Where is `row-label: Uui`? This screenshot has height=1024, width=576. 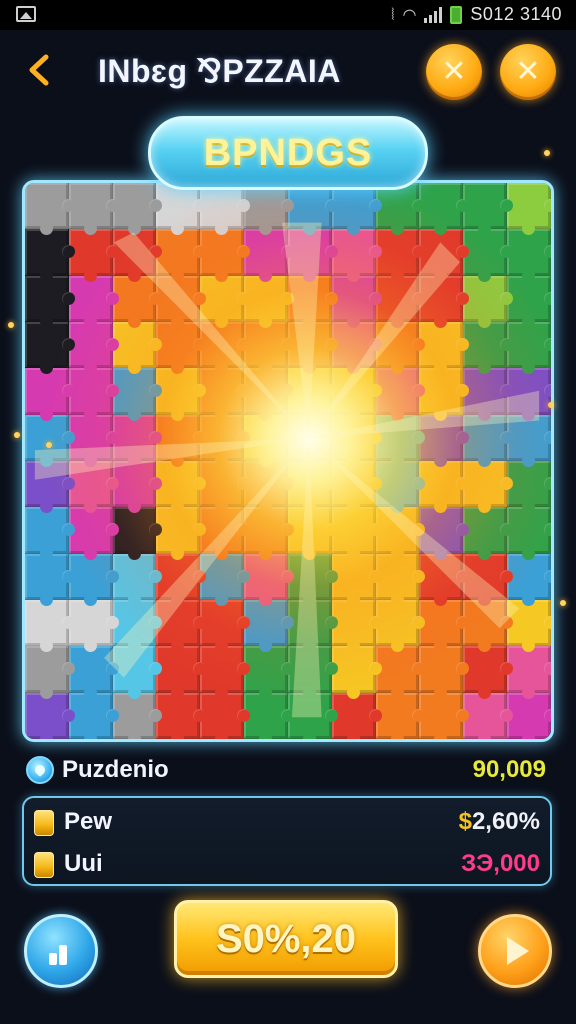 row-label: Uui is located at coordinates (83, 863).